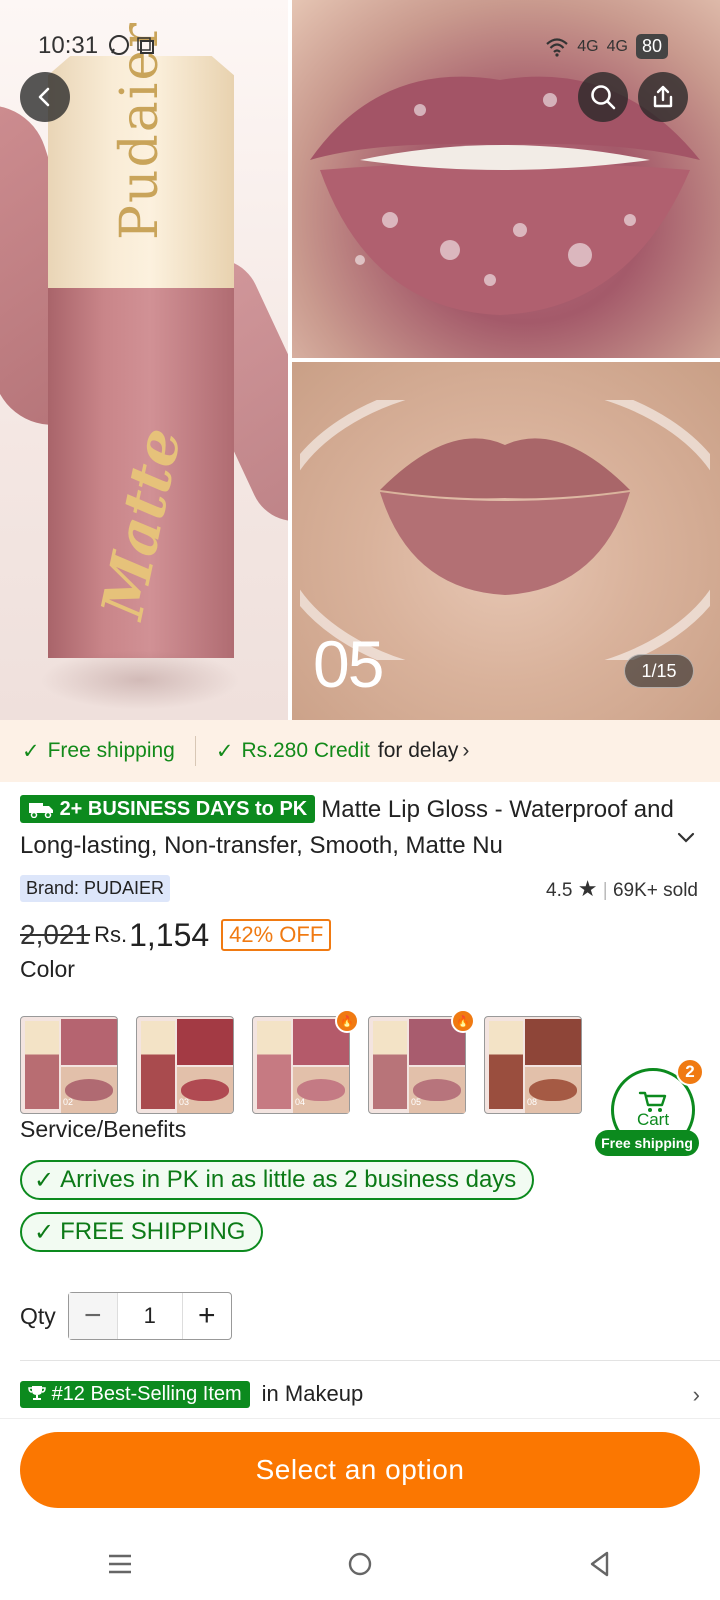 The height and width of the screenshot is (1600, 720). I want to click on chevron-left-icon, so click(44, 97).